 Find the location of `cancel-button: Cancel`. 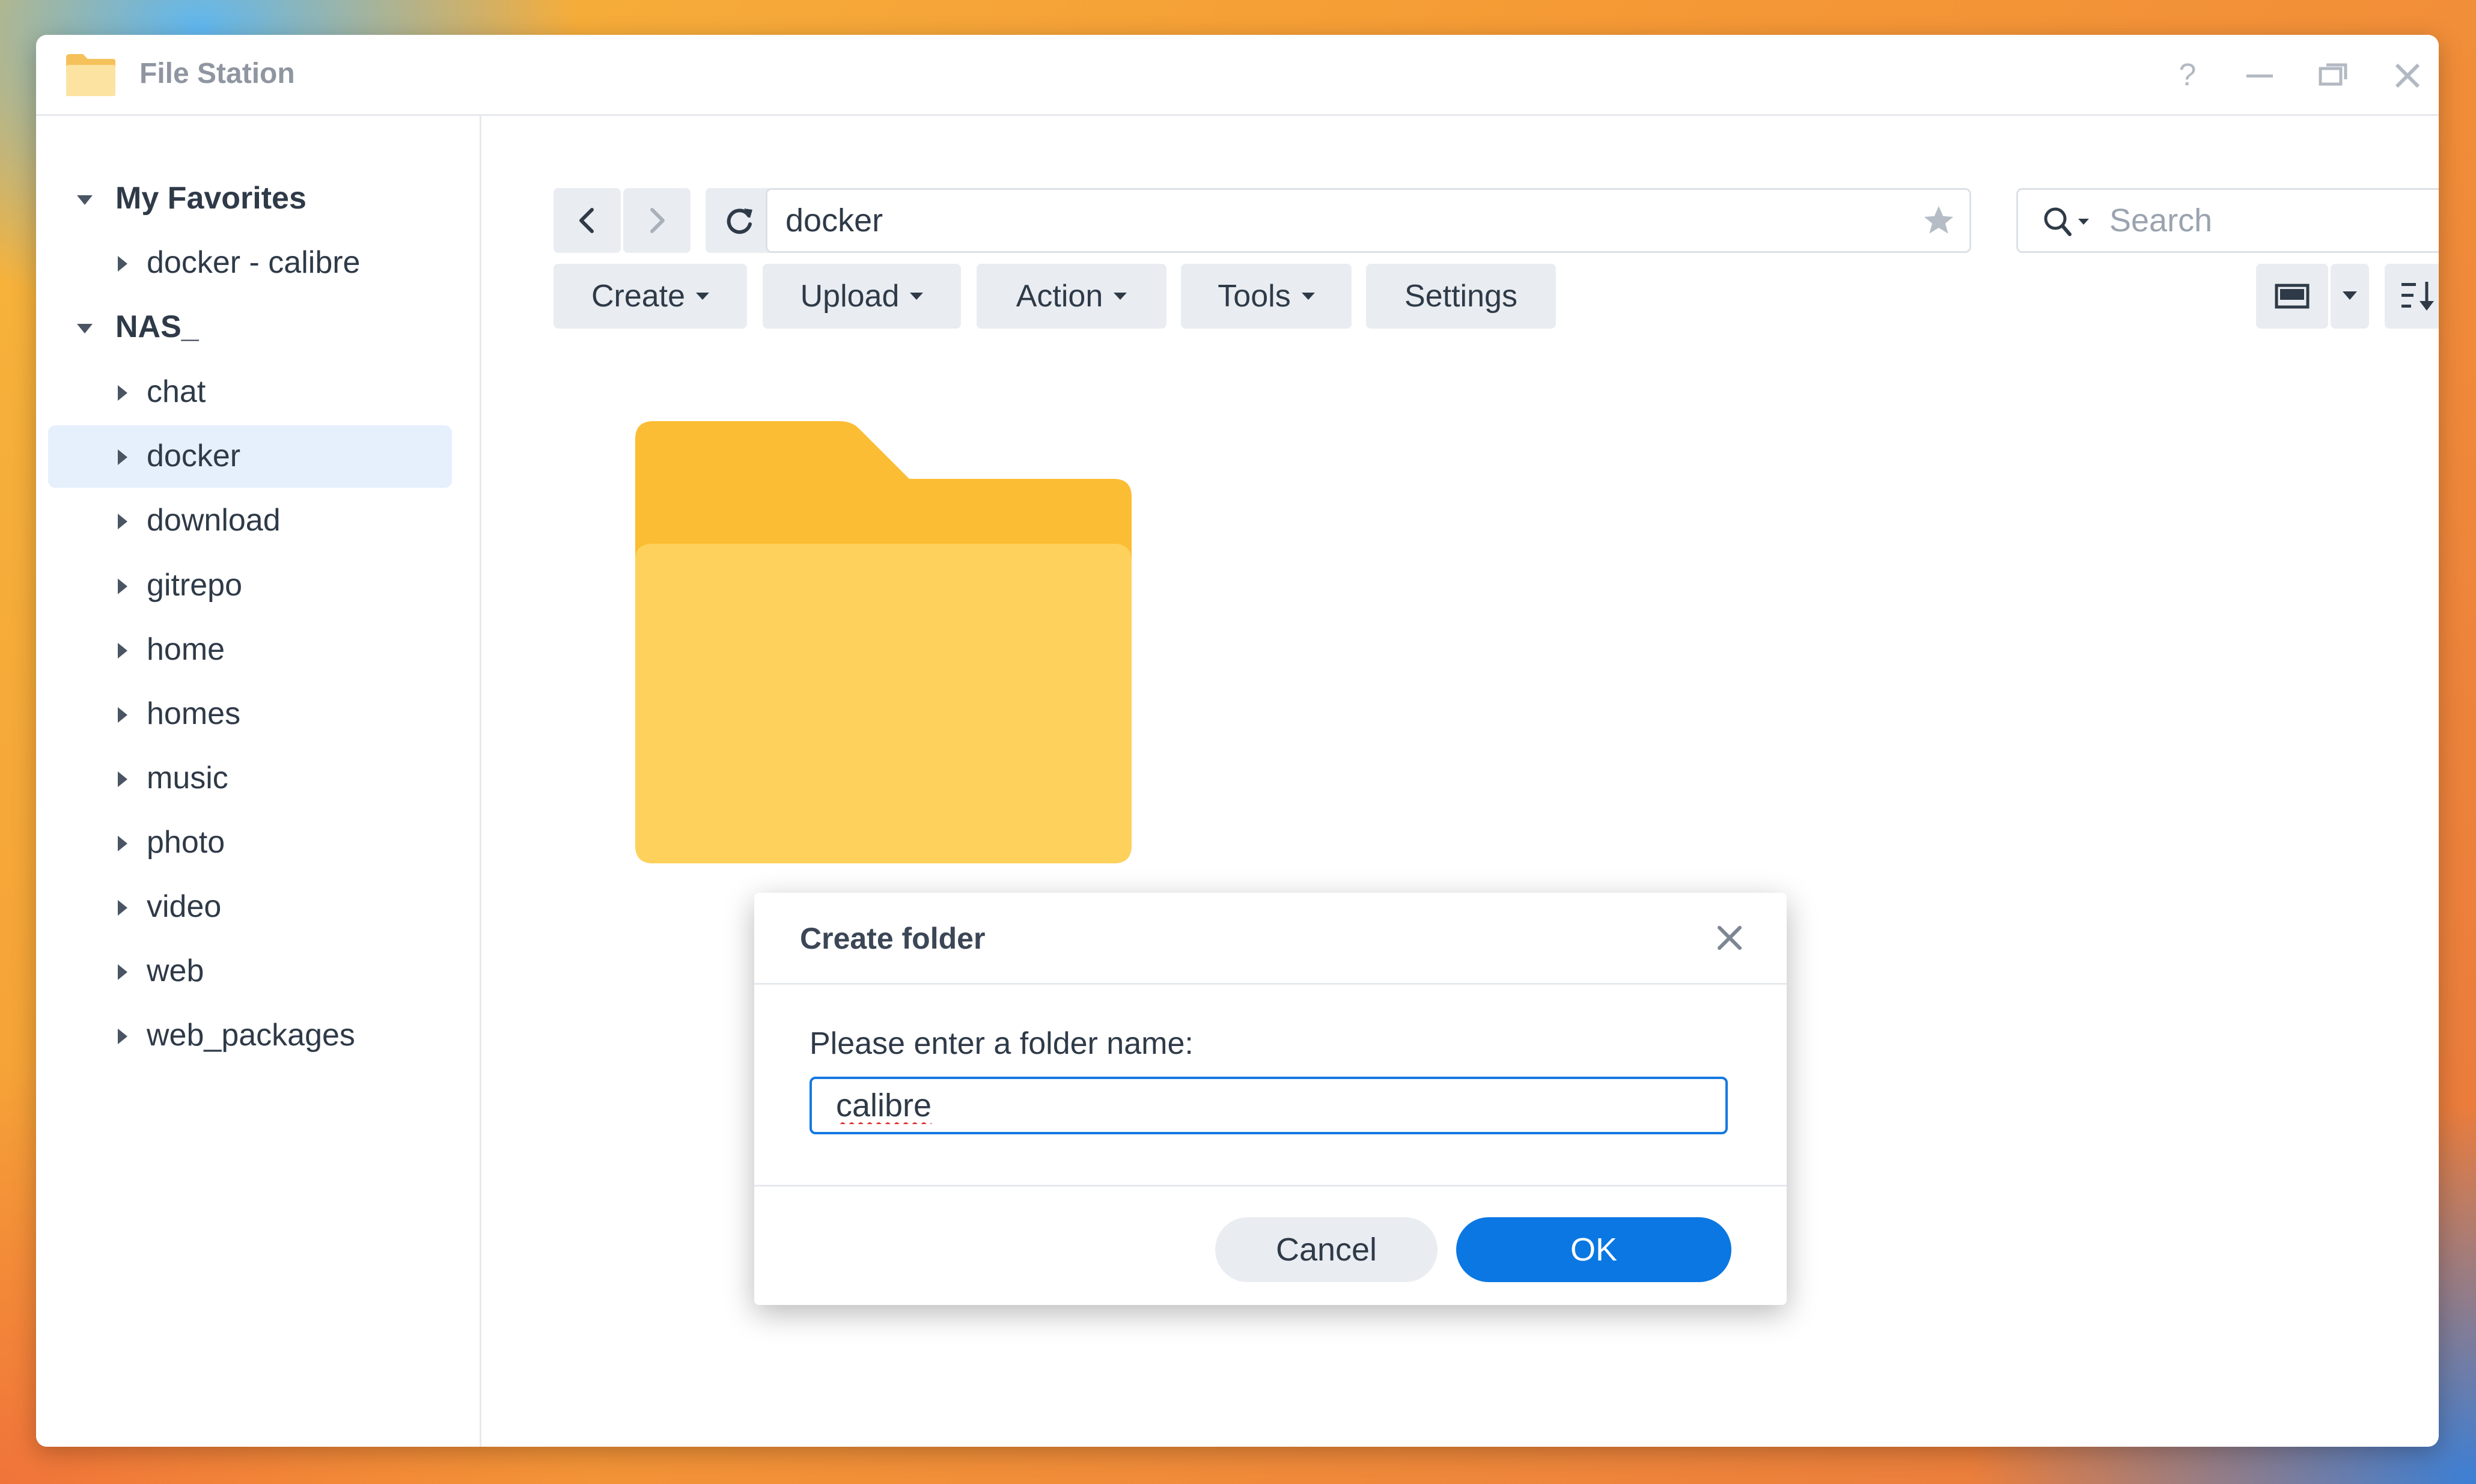

cancel-button: Cancel is located at coordinates (1326, 1249).